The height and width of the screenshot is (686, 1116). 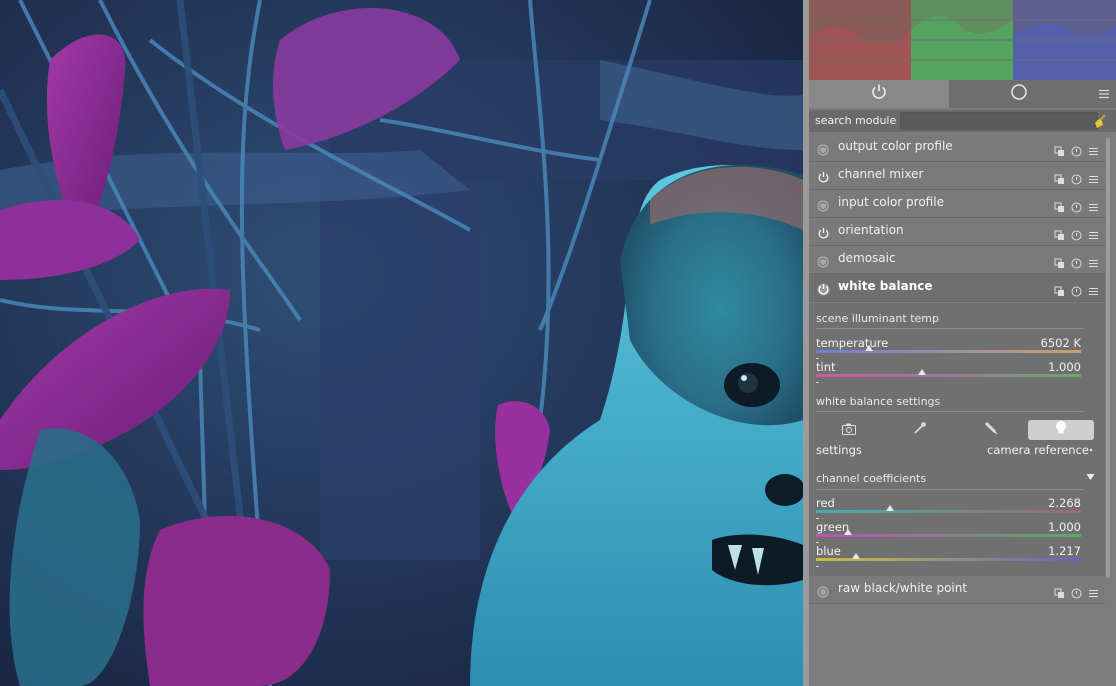 I want to click on broom-icon, so click(x=1100, y=123).